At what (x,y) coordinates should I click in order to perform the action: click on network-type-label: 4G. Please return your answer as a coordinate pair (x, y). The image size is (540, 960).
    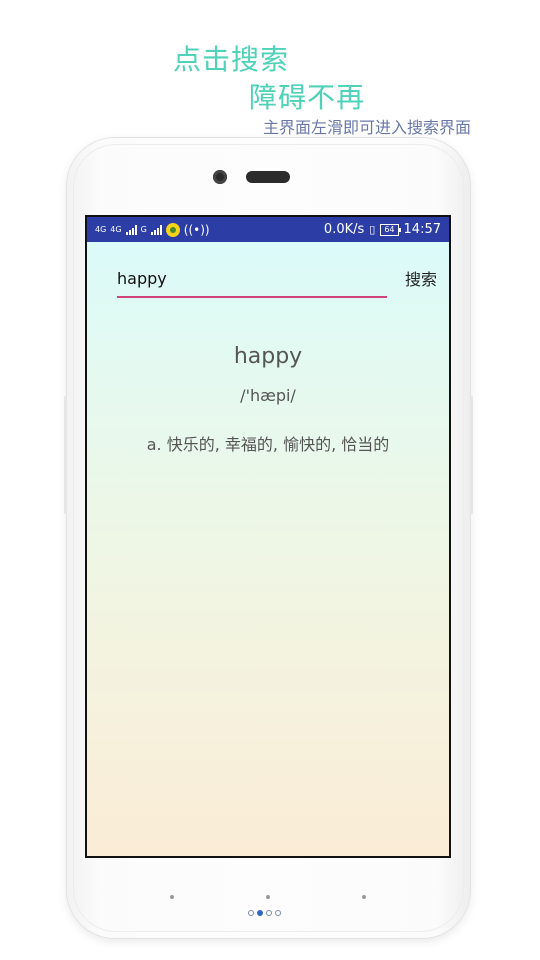
    Looking at the image, I should click on (101, 229).